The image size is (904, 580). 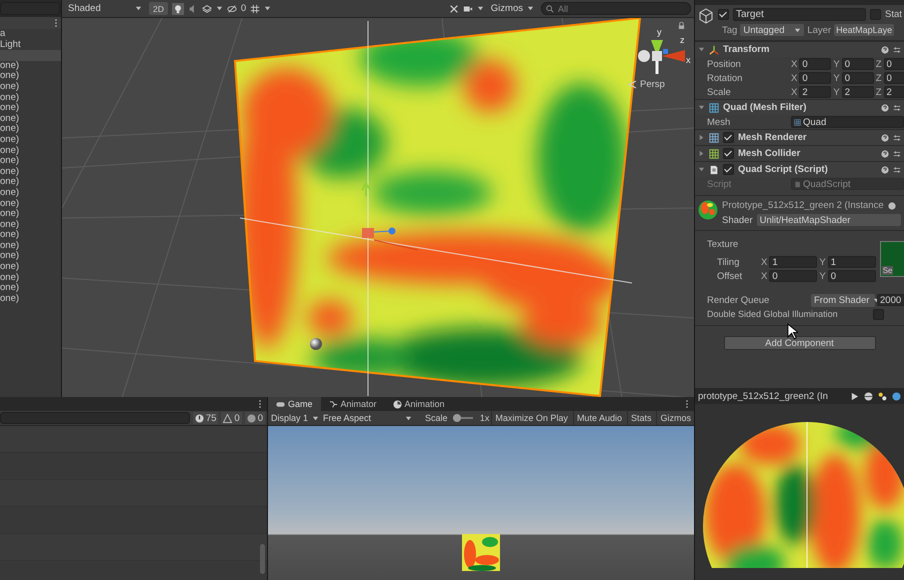 What do you see at coordinates (158, 8) in the screenshot?
I see `2d-toggle: 2D` at bounding box center [158, 8].